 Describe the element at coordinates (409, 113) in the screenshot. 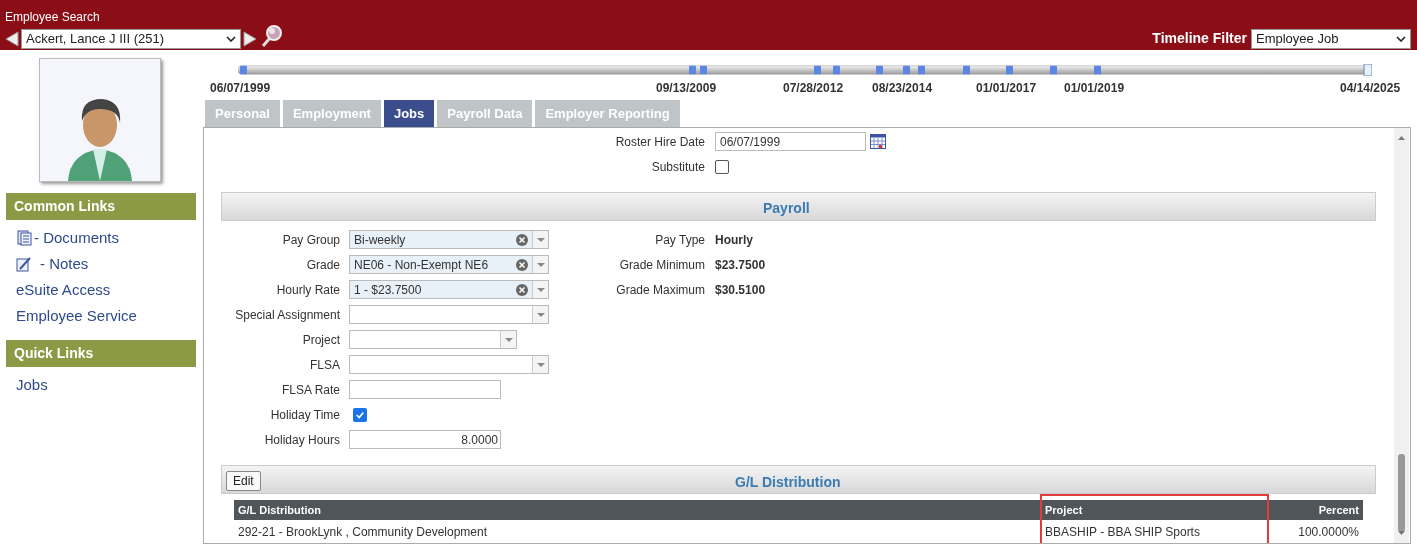

I see `tab: Jobs` at that location.